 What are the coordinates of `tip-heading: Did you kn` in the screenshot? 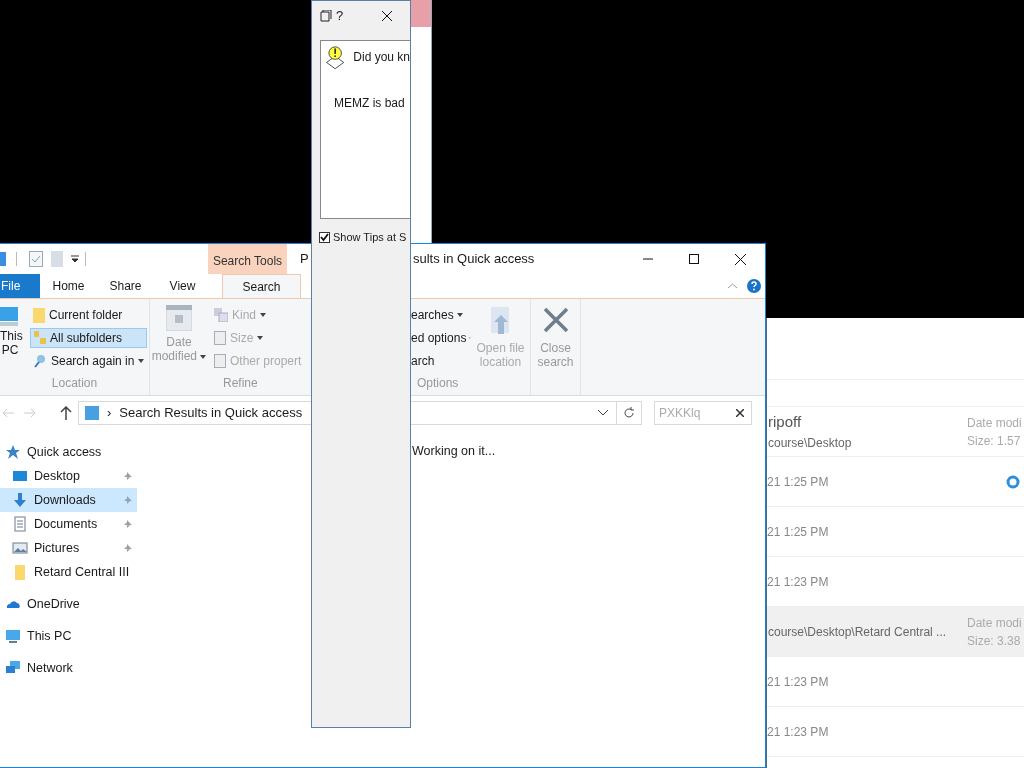 It's located at (381, 57).